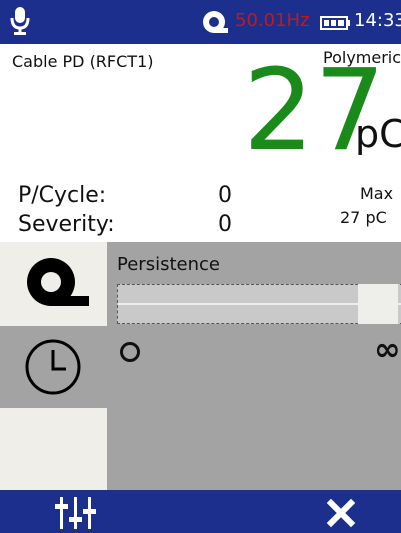  What do you see at coordinates (200, 511) in the screenshot?
I see `bottom-bar` at bounding box center [200, 511].